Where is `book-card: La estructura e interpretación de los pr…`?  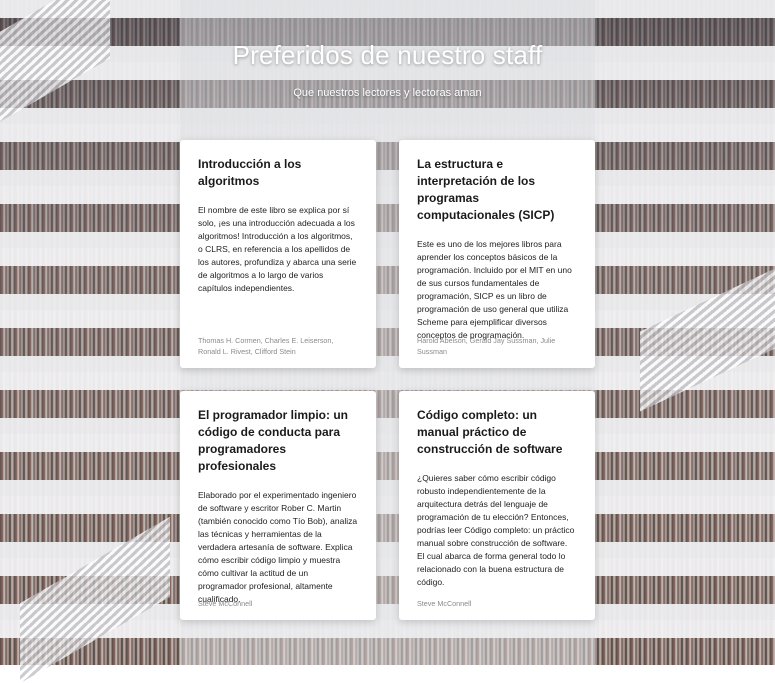
book-card: La estructura e interpretación de los pr… is located at coordinates (497, 254).